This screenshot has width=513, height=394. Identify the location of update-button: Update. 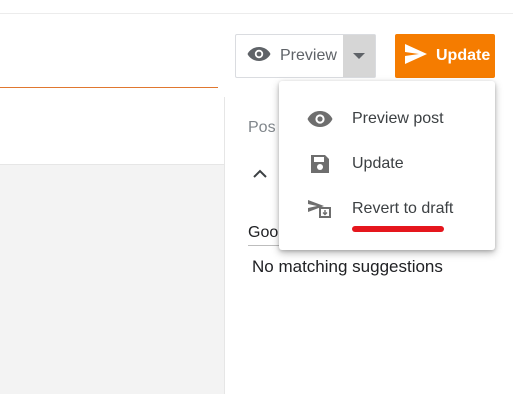
(445, 56).